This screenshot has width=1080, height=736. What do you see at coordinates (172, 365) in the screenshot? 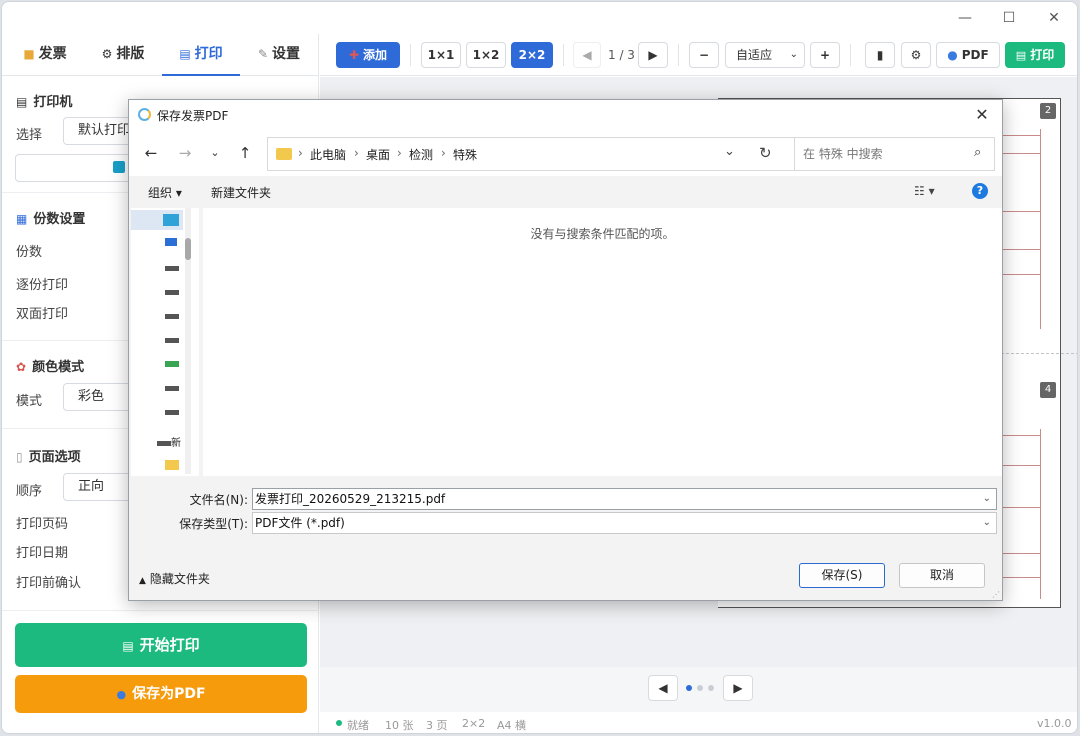
I see `network-drive-icon` at bounding box center [172, 365].